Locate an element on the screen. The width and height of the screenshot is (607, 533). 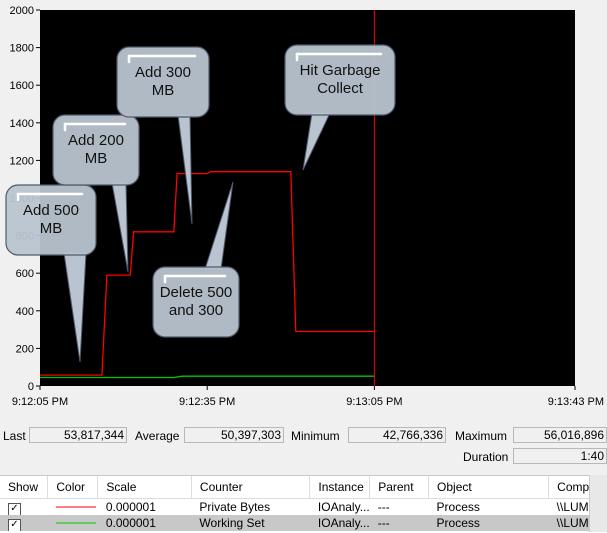
callout-text: Add 200 is located at coordinates (96, 140).